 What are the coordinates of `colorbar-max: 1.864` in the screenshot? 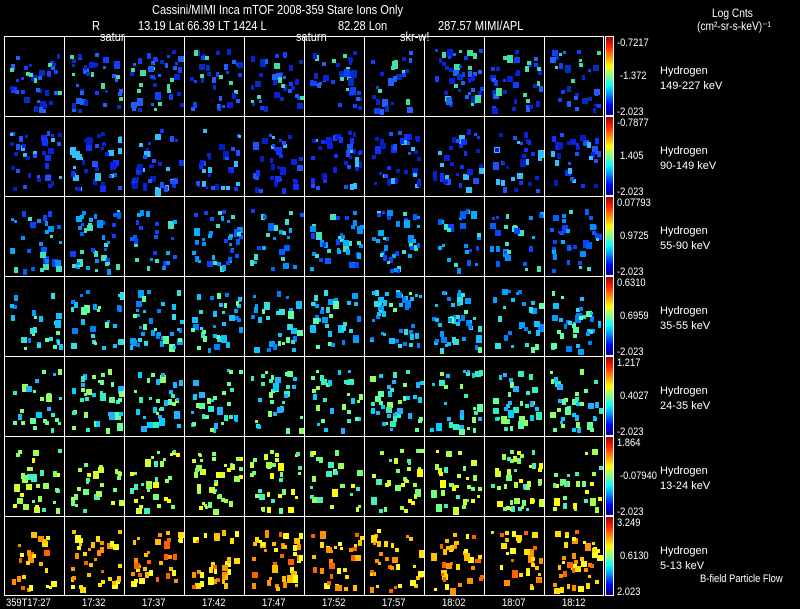 It's located at (629, 443).